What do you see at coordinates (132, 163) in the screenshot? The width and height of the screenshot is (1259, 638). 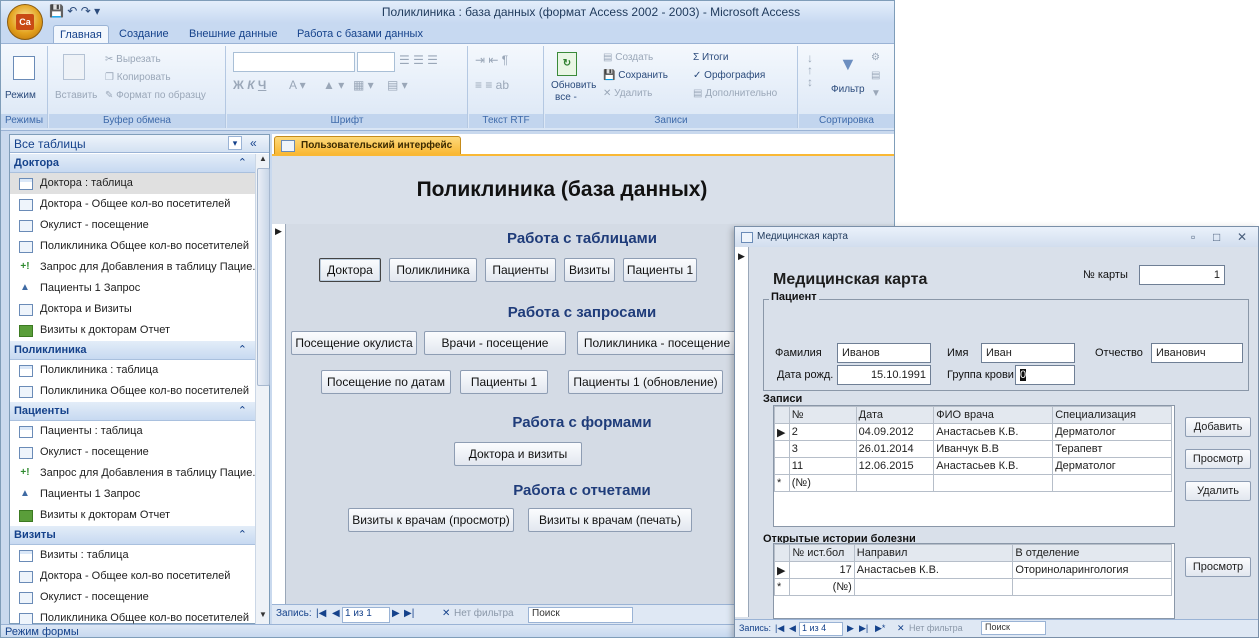 I see `nav-group-header: Доктора ⌃` at bounding box center [132, 163].